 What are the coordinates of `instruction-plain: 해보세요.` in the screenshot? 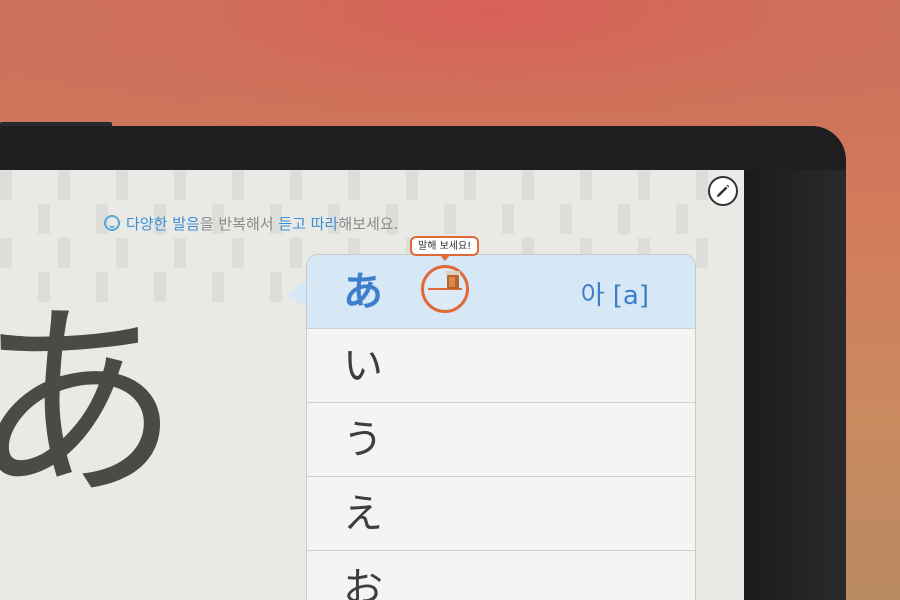 It's located at (368, 223).